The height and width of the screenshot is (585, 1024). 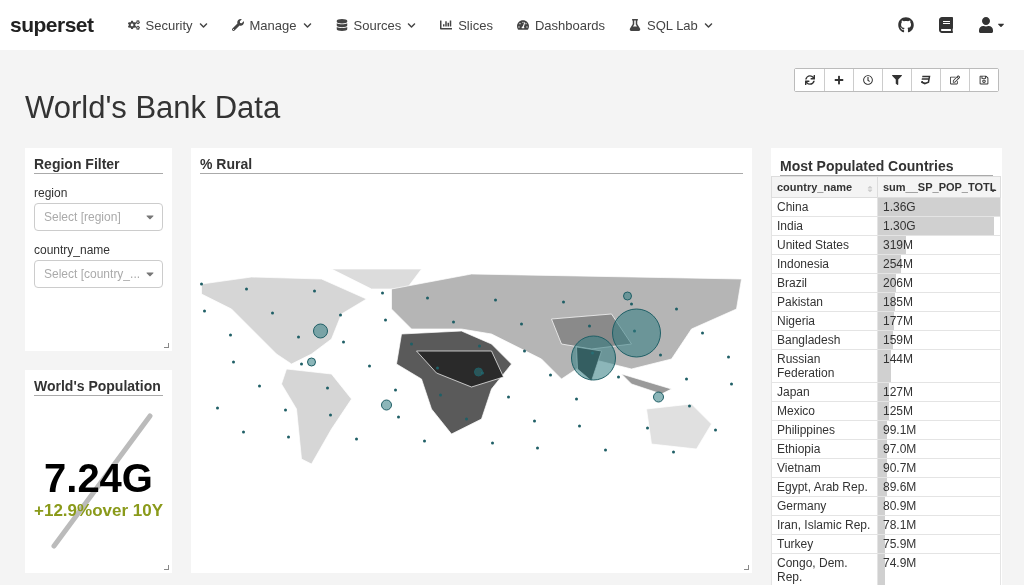 What do you see at coordinates (153, 108) in the screenshot?
I see `dashboard-title: World's Bank Data` at bounding box center [153, 108].